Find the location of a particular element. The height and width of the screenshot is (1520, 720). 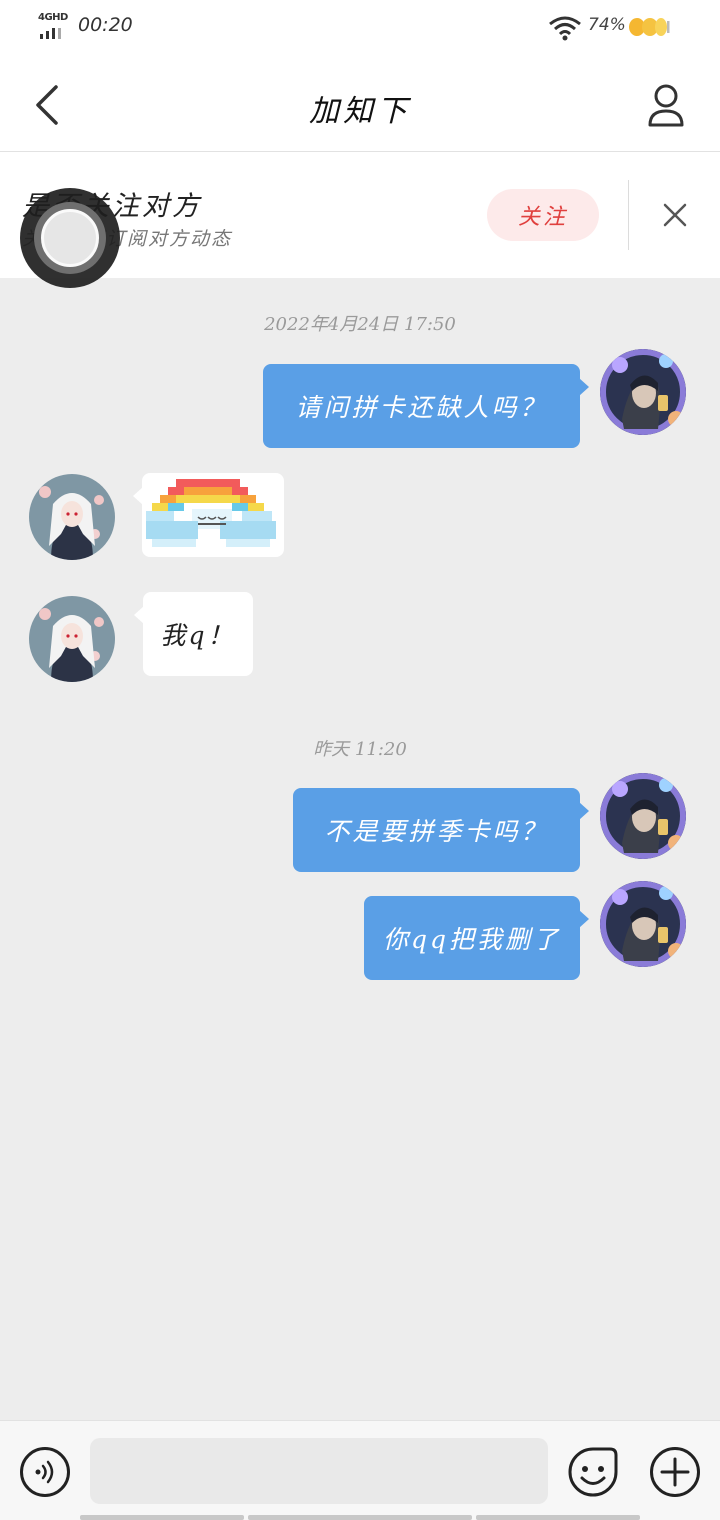

status-time: 00:20 is located at coordinates (105, 25).